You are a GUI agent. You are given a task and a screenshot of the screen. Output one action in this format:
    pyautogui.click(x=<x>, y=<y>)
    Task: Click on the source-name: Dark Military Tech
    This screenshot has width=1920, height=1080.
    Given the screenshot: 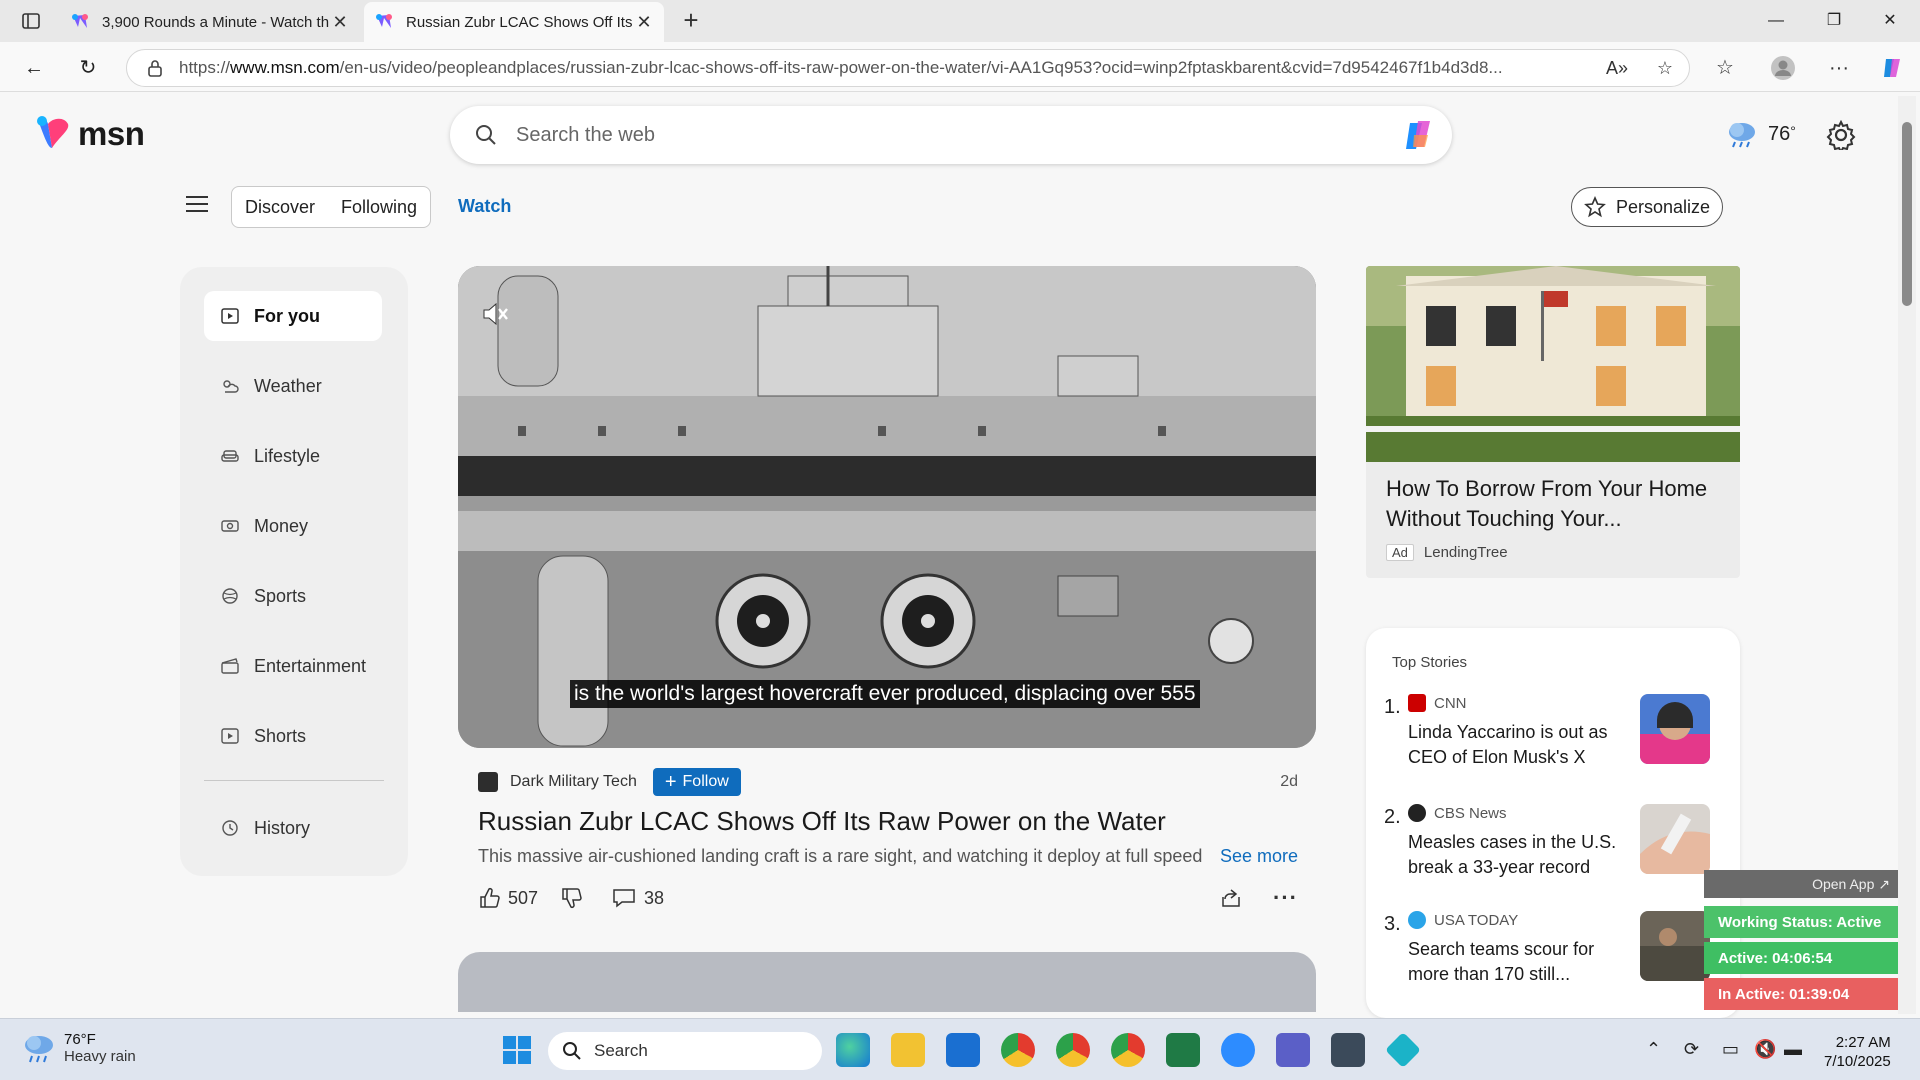 What is the action you would take?
    pyautogui.click(x=573, y=782)
    